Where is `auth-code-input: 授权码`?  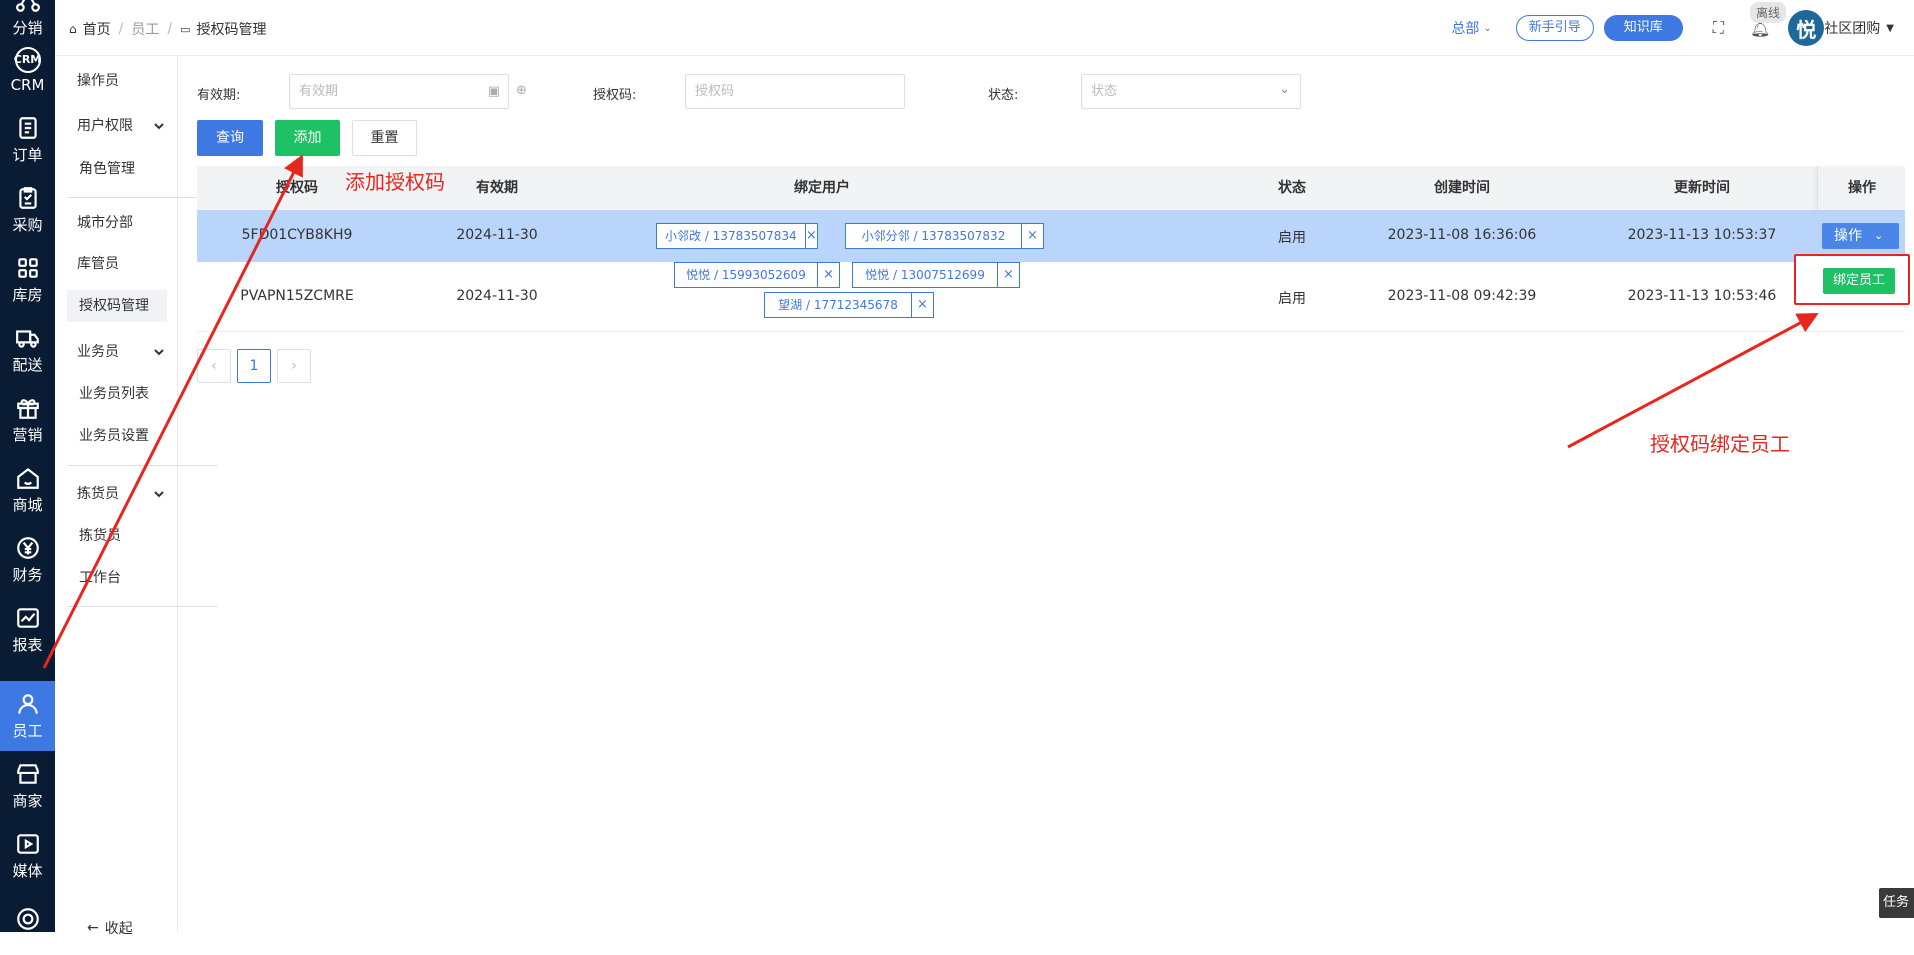 auth-code-input: 授权码 is located at coordinates (795, 91).